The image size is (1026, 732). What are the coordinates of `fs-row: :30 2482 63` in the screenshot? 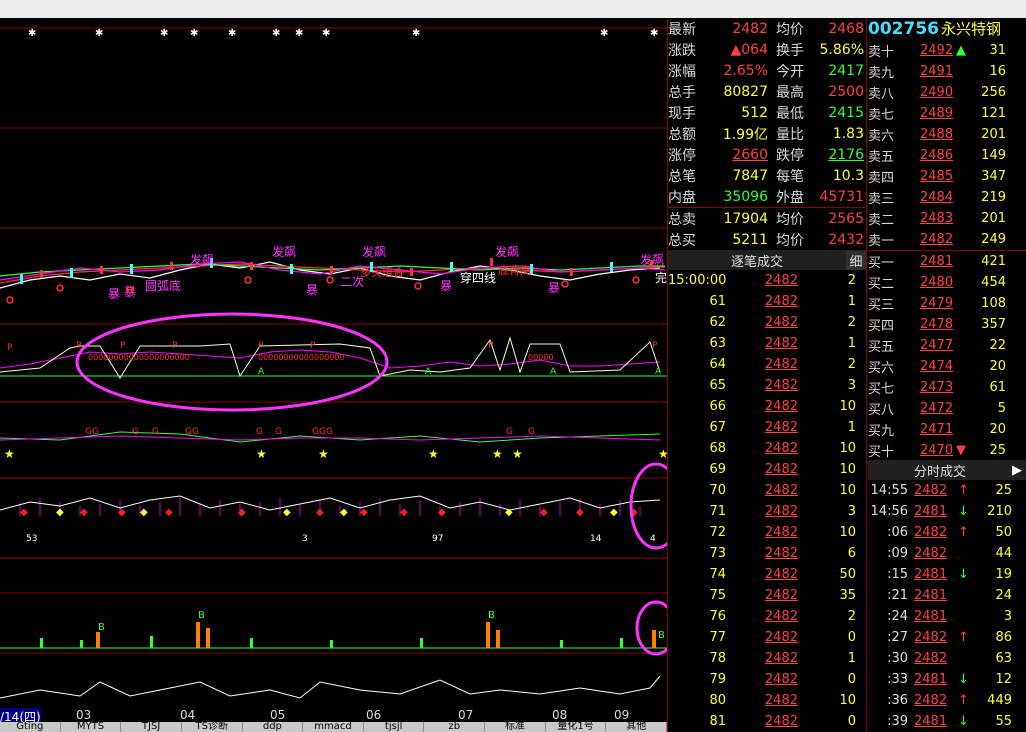 It's located at (947, 658).